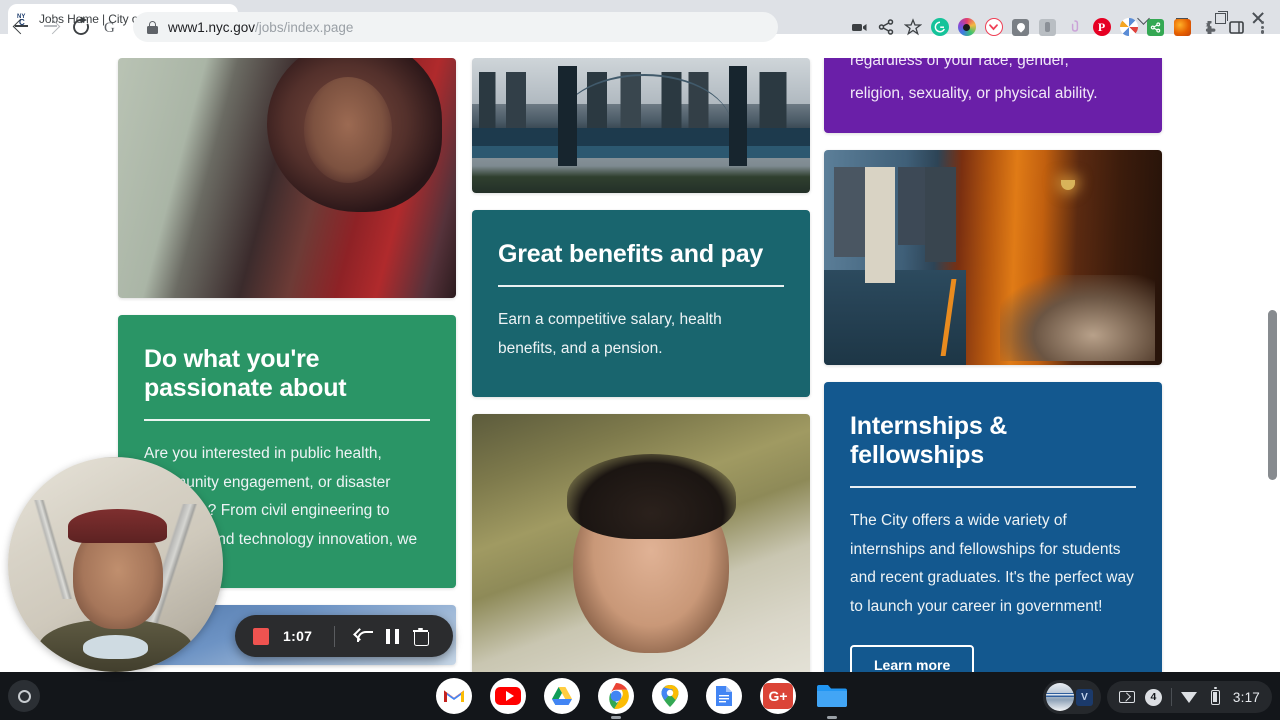 The width and height of the screenshot is (1280, 720). Describe the element at coordinates (1215, 696) in the screenshot. I see `battery-icon` at that location.